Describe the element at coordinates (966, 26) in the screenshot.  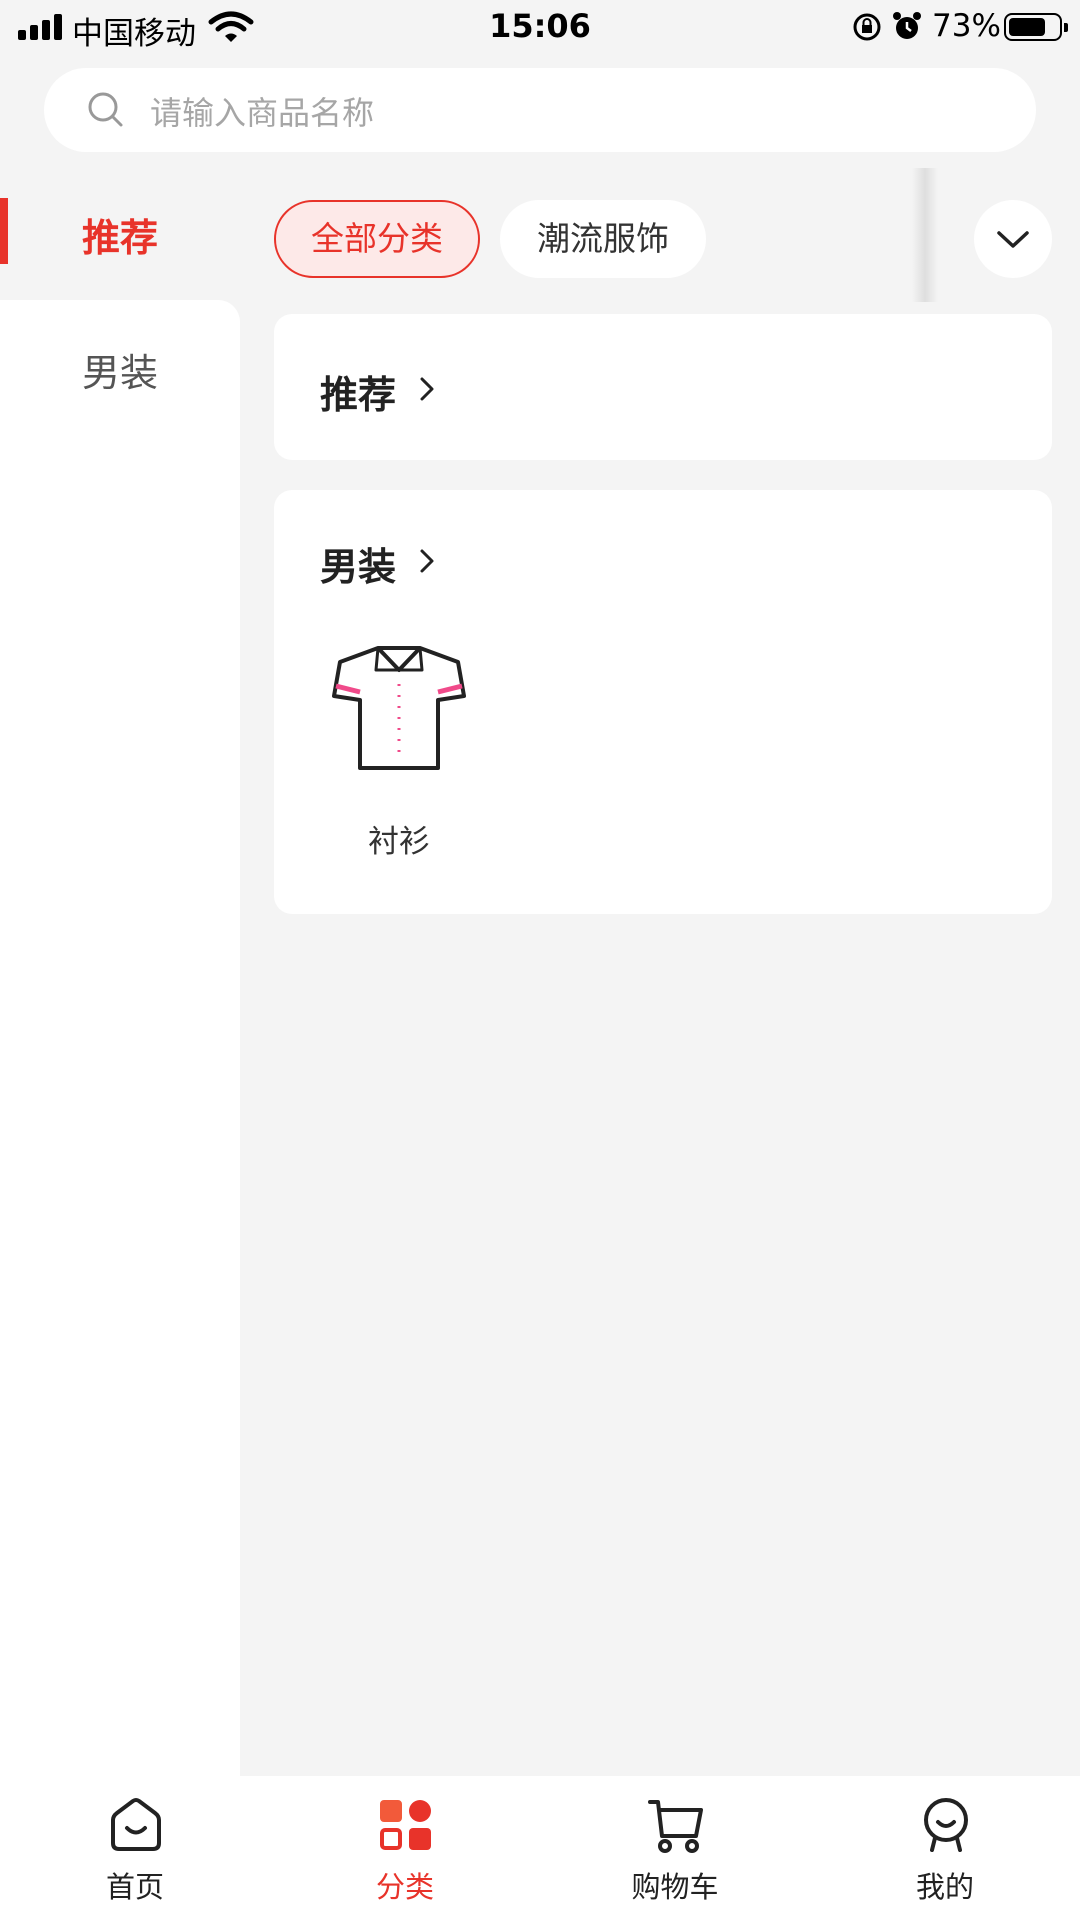
I see `battery-percent: 73%` at that location.